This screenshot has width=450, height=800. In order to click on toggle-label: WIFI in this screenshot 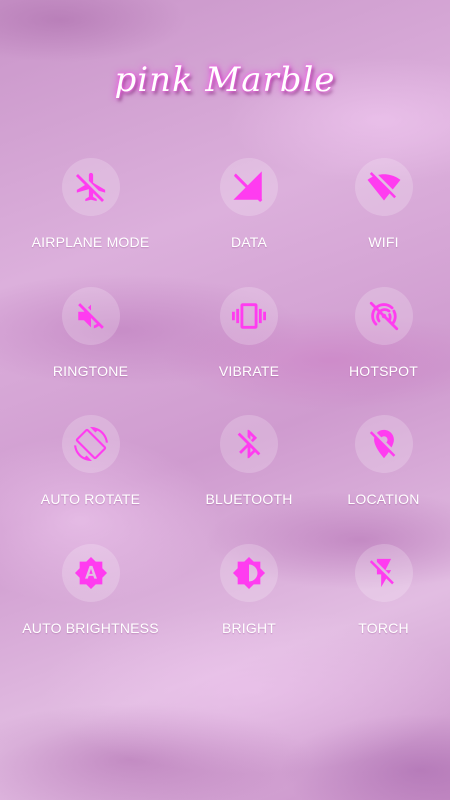, I will do `click(383, 242)`.